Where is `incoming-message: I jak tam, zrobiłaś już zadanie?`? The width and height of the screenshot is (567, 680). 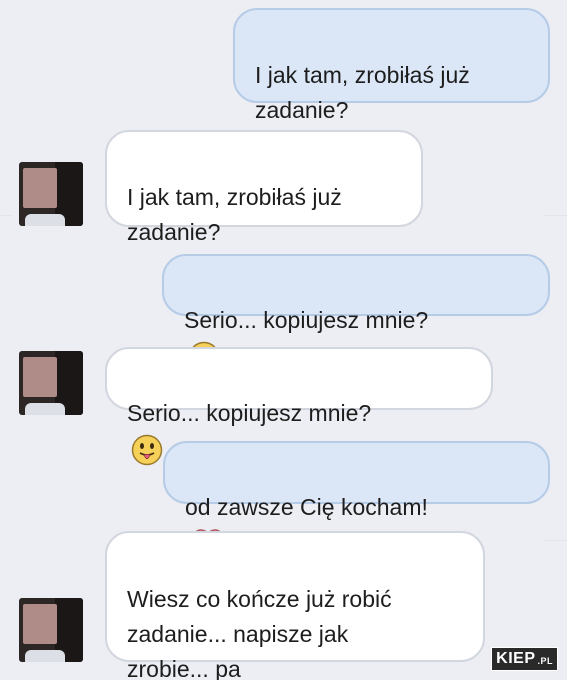
incoming-message: I jak tam, zrobiłaś już zadanie? is located at coordinates (264, 187).